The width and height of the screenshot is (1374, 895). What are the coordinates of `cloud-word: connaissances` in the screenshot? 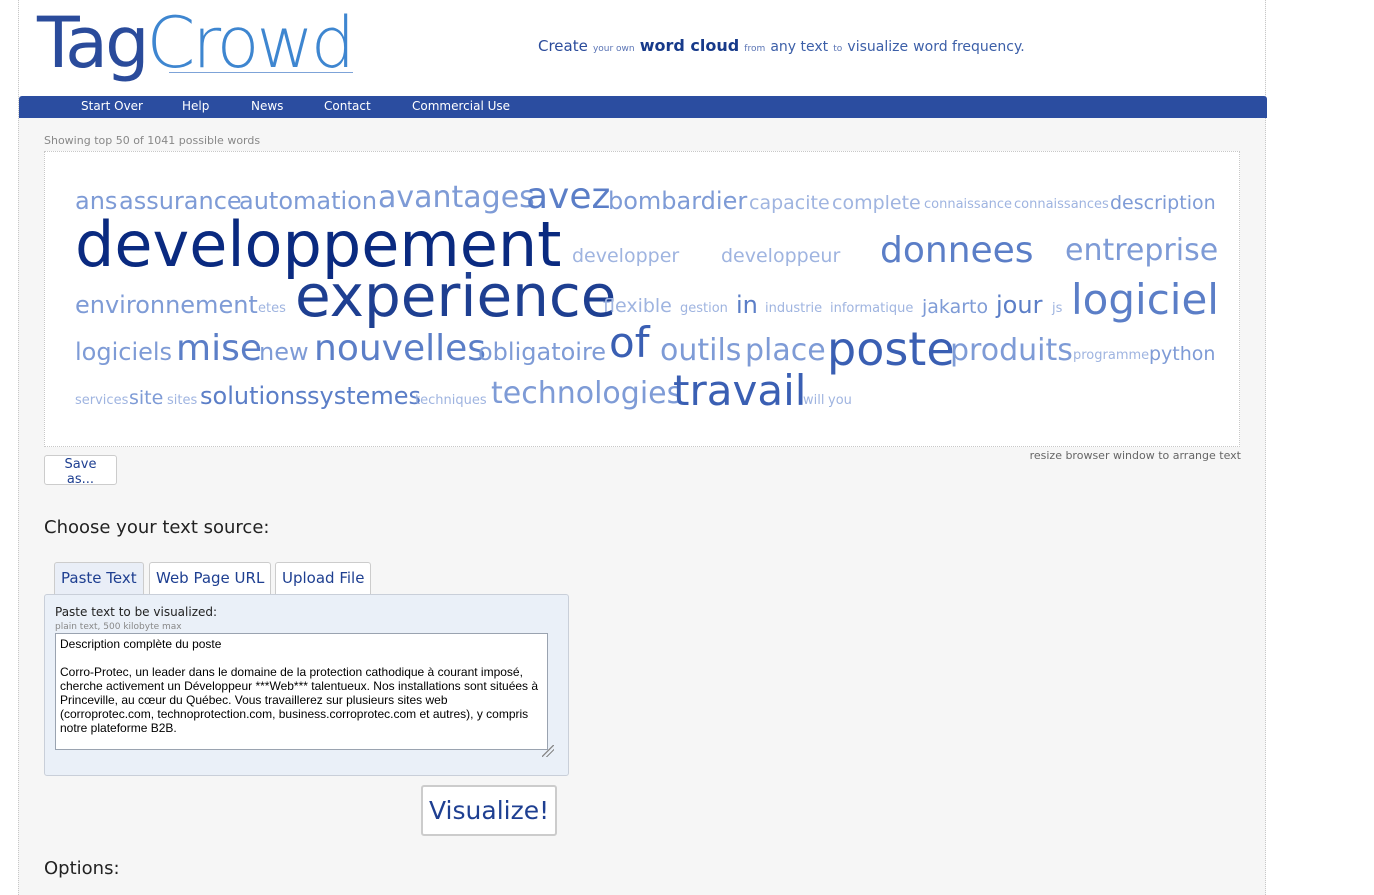 It's located at (1061, 204).